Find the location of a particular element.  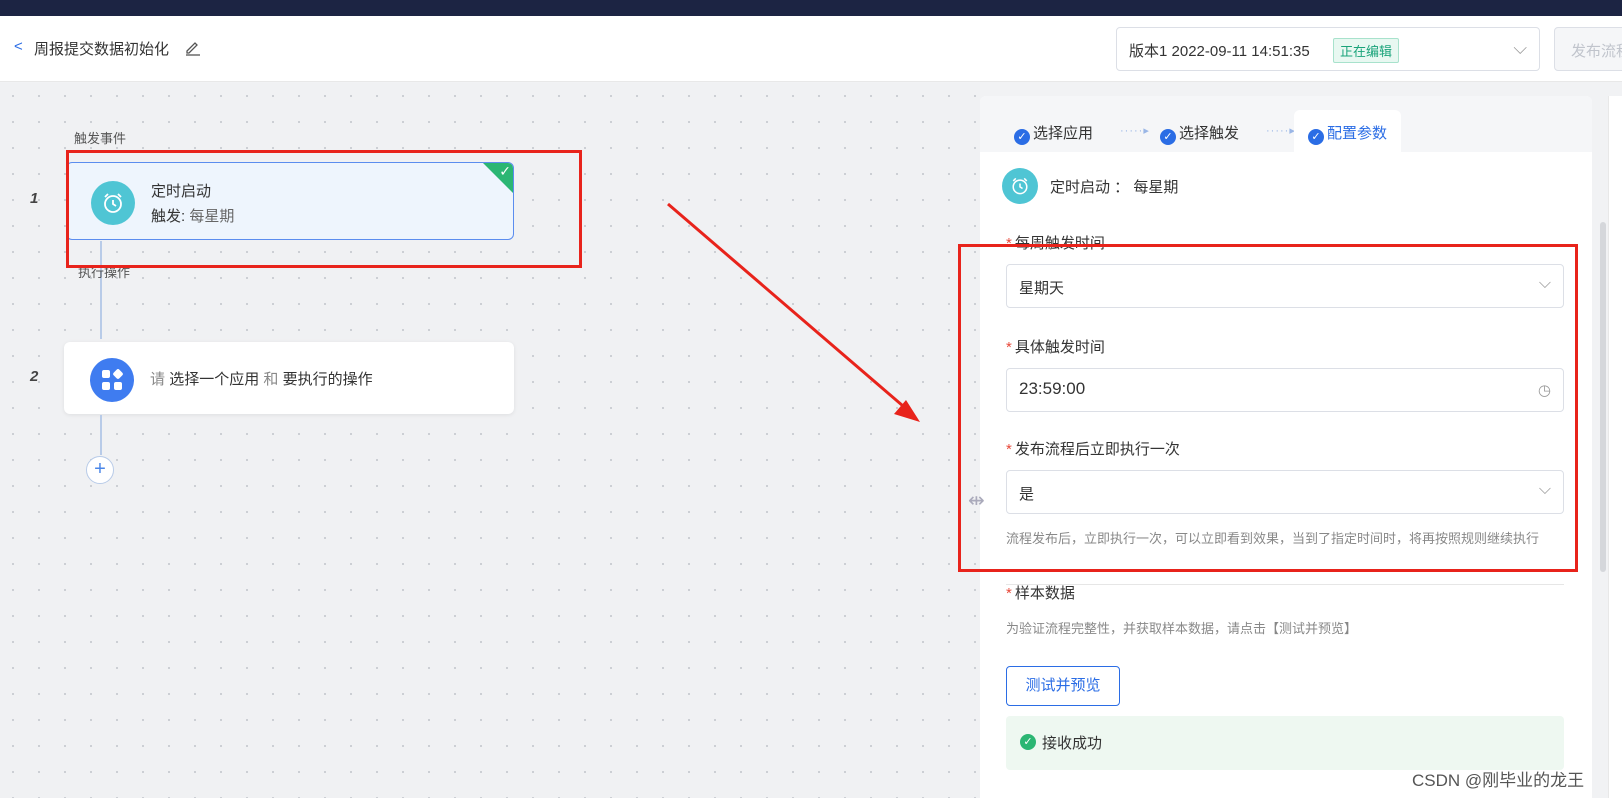

node-index: 2 is located at coordinates (34, 376).